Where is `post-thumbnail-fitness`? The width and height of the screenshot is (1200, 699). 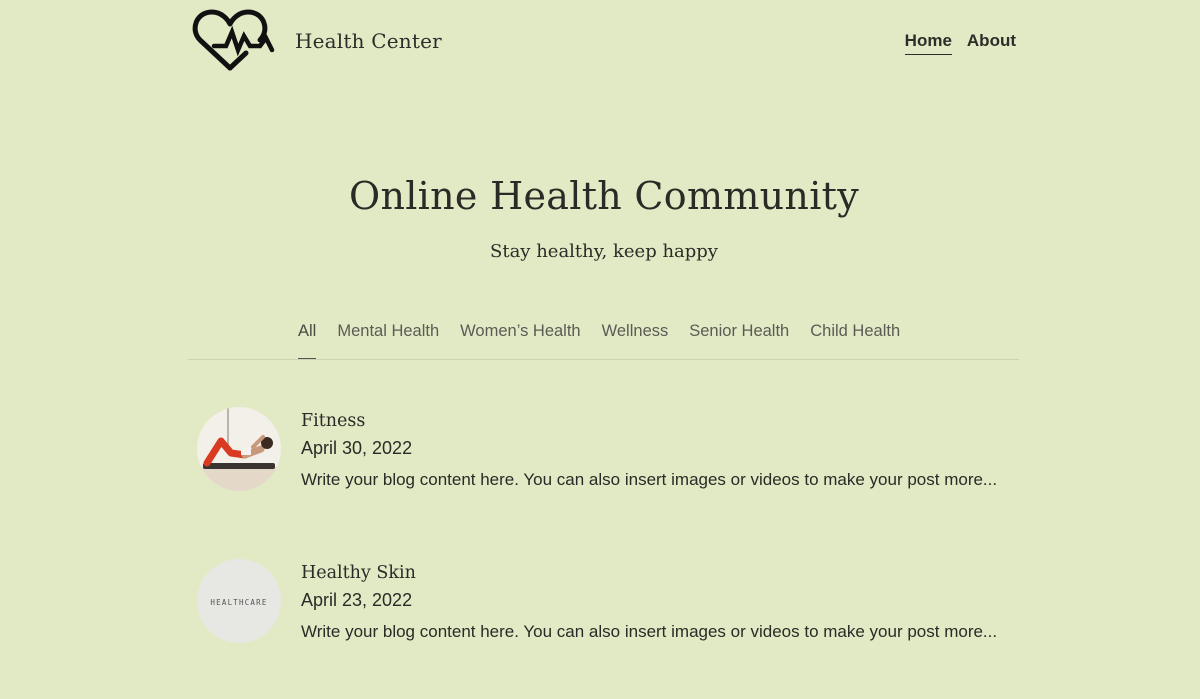
post-thumbnail-fitness is located at coordinates (239, 449).